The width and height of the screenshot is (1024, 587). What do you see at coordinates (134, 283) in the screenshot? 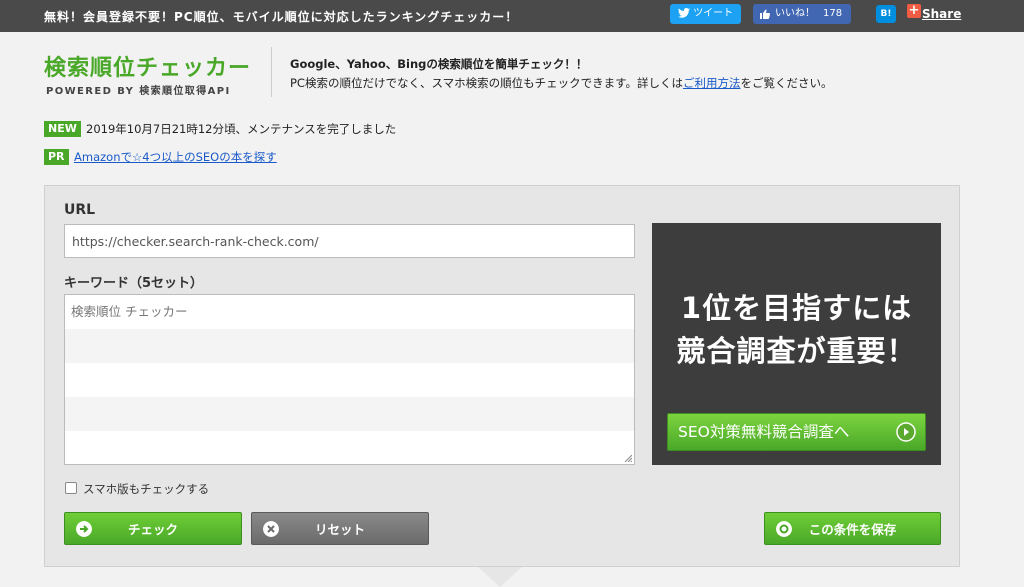
I see `keyword-label: キーワード（5セット）` at bounding box center [134, 283].